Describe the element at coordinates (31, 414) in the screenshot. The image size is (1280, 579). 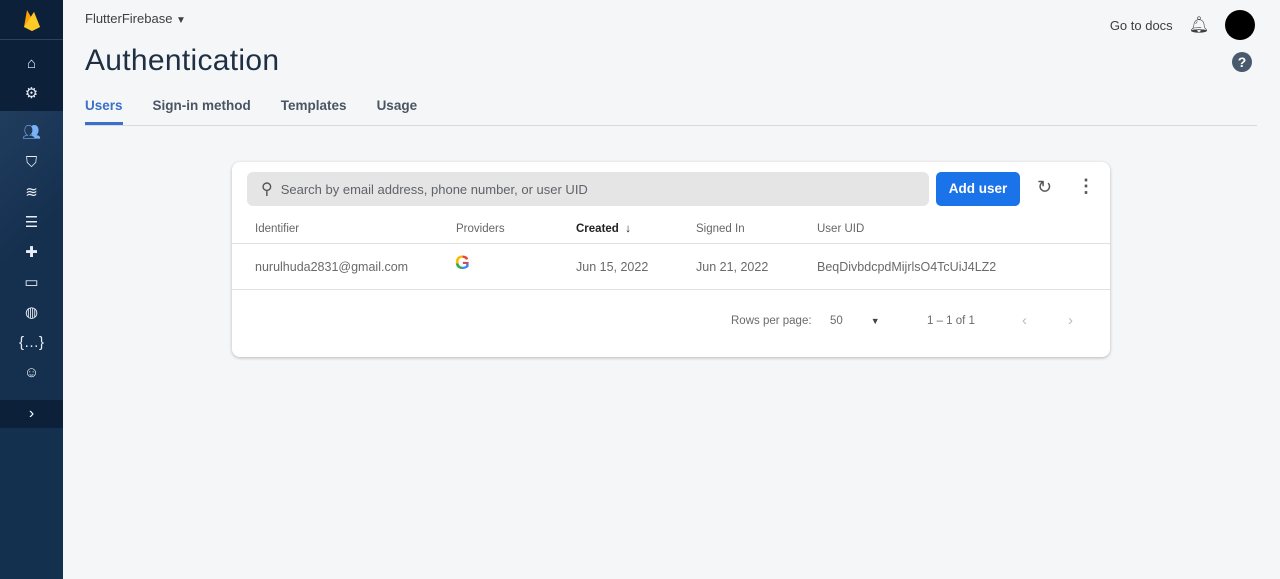
I see `expand-chevron-icon: ›` at that location.